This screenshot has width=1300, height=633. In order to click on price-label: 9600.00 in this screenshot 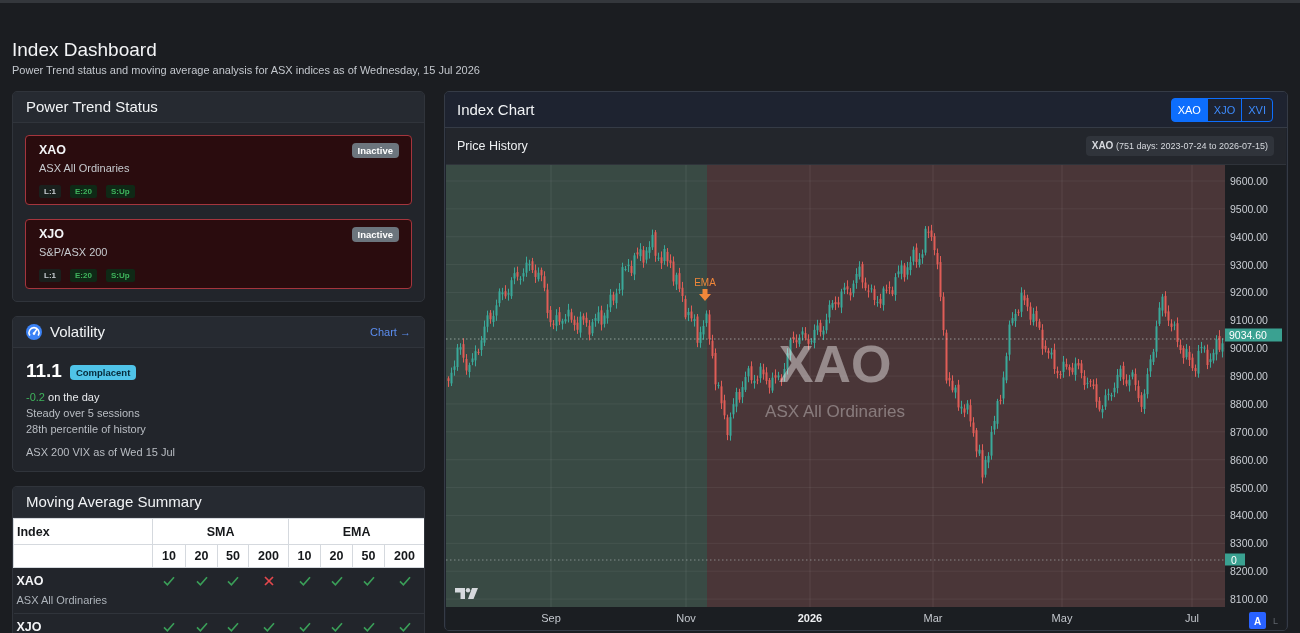, I will do `click(1249, 181)`.